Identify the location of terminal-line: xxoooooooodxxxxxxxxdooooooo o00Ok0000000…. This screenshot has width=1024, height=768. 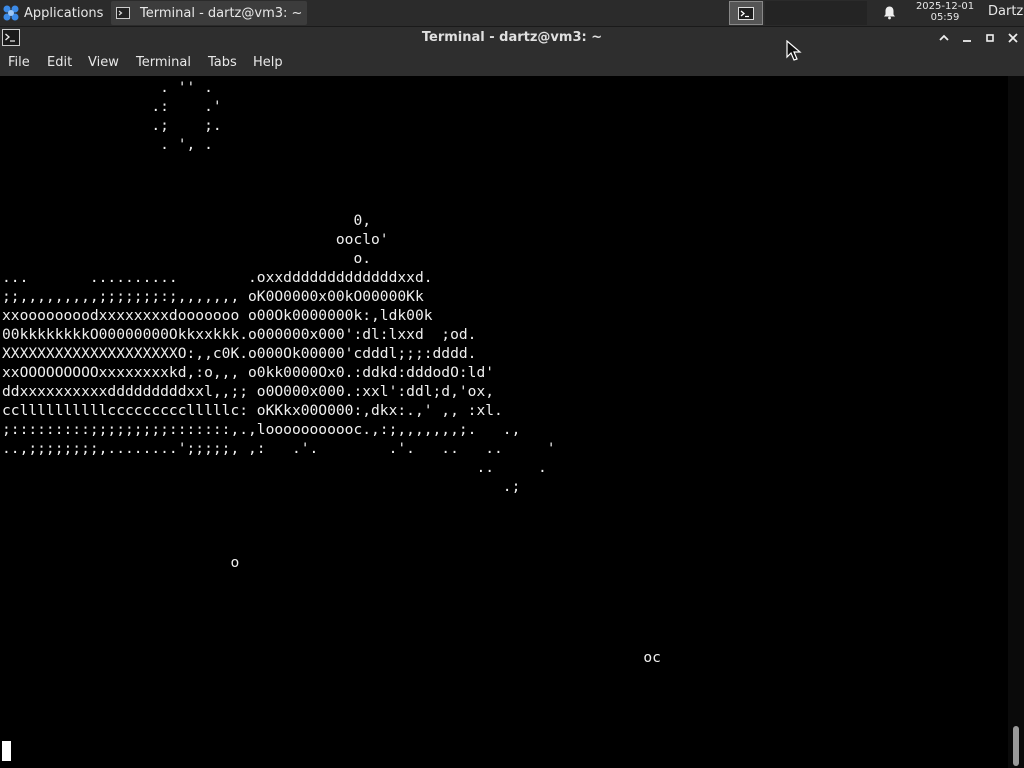
(217, 315).